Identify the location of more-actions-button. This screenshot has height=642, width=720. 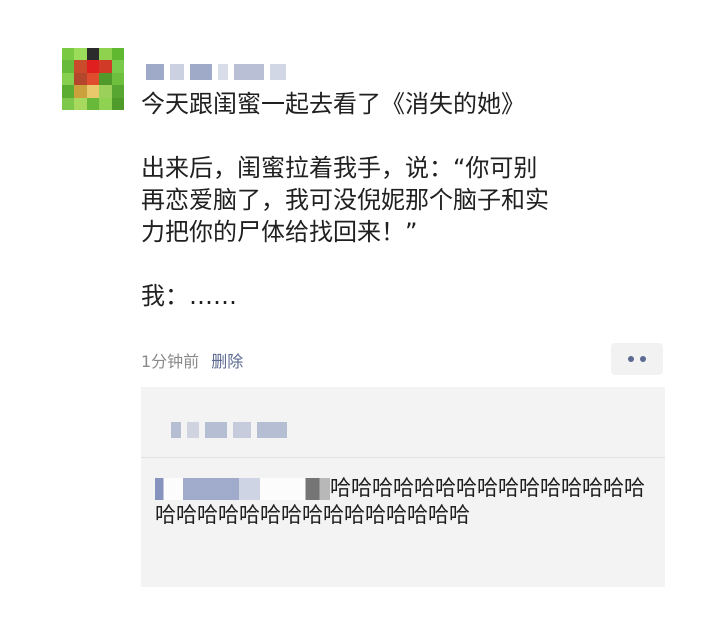
(637, 359).